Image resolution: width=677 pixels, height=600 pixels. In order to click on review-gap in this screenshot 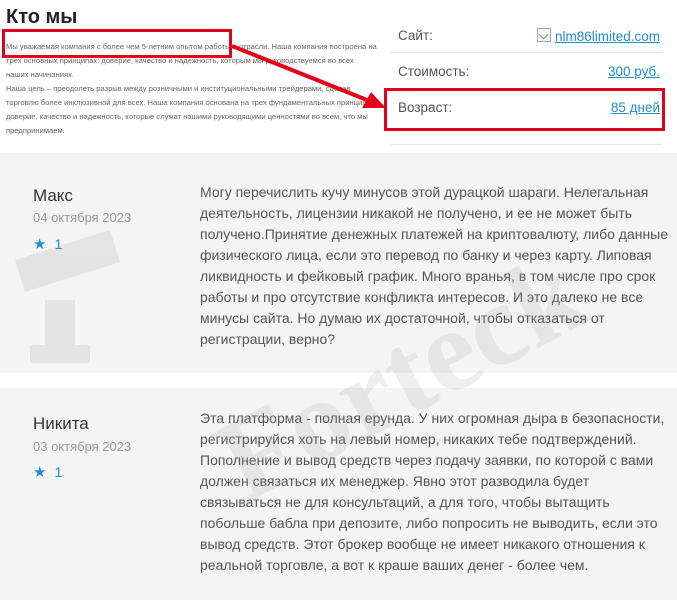, I will do `click(338, 380)`.